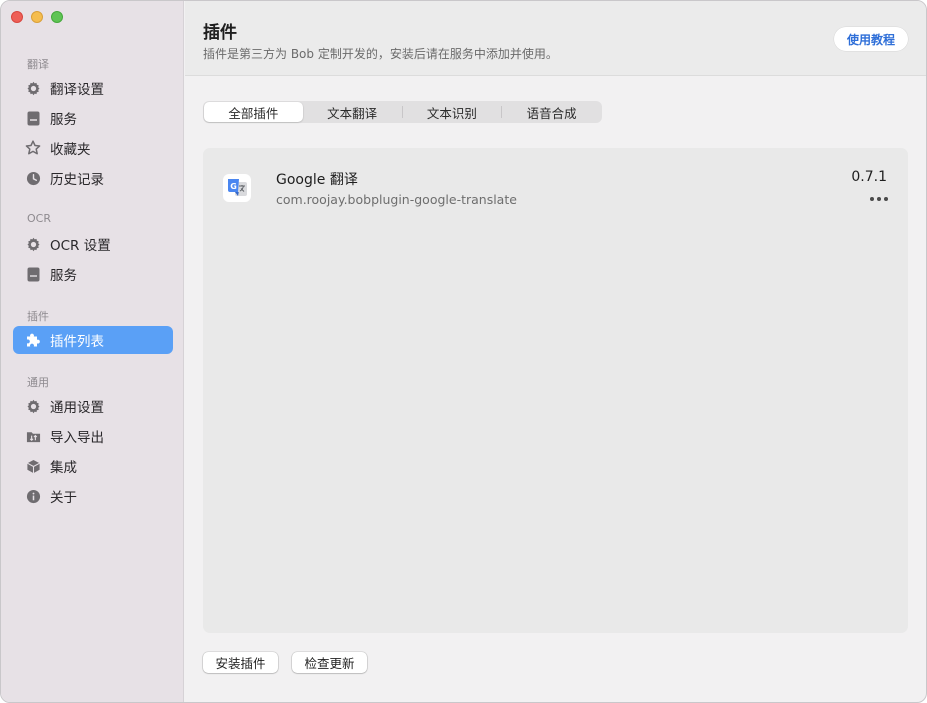 This screenshot has height=703, width=927. I want to click on sidebar-item-label: 插件列表, so click(77, 342).